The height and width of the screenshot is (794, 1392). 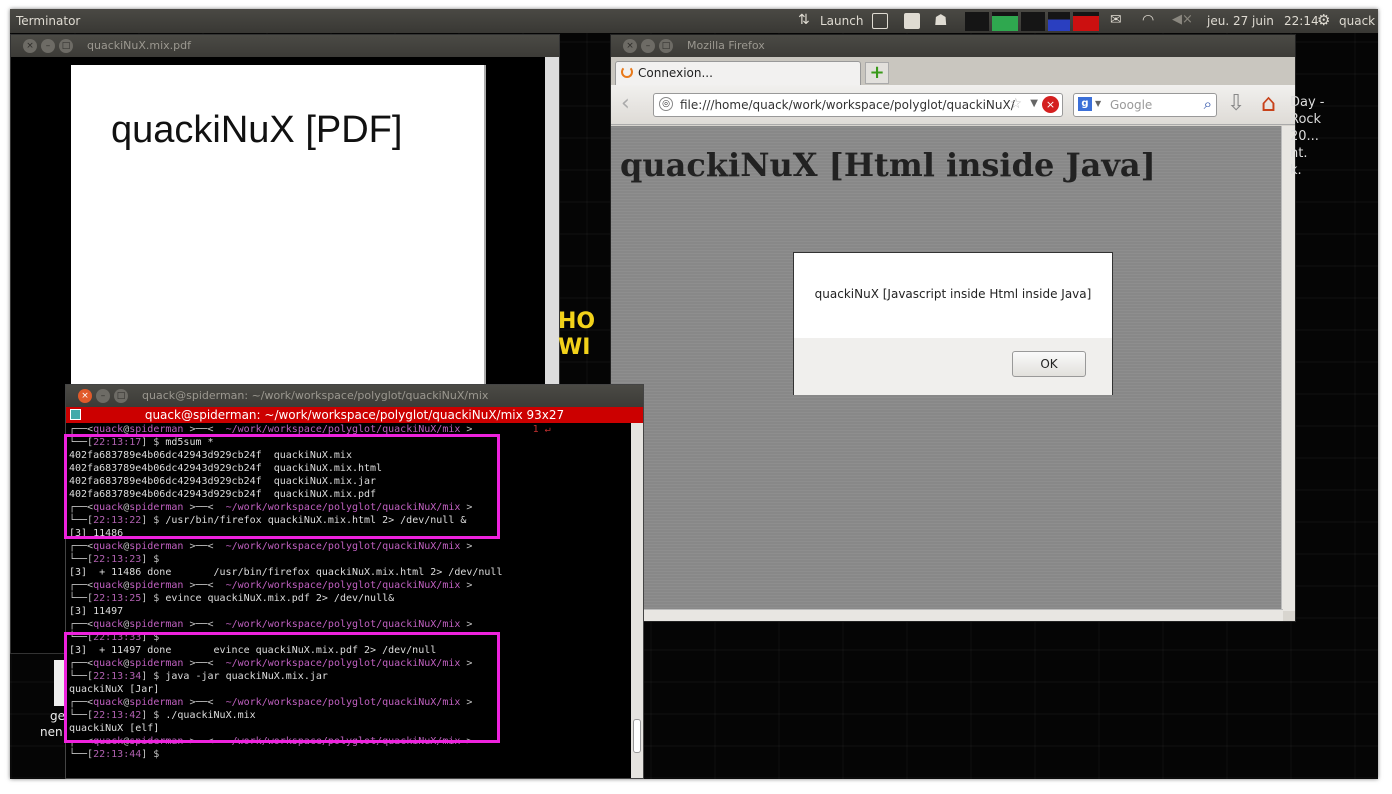 I want to click on checkbox-icon, so click(x=912, y=21).